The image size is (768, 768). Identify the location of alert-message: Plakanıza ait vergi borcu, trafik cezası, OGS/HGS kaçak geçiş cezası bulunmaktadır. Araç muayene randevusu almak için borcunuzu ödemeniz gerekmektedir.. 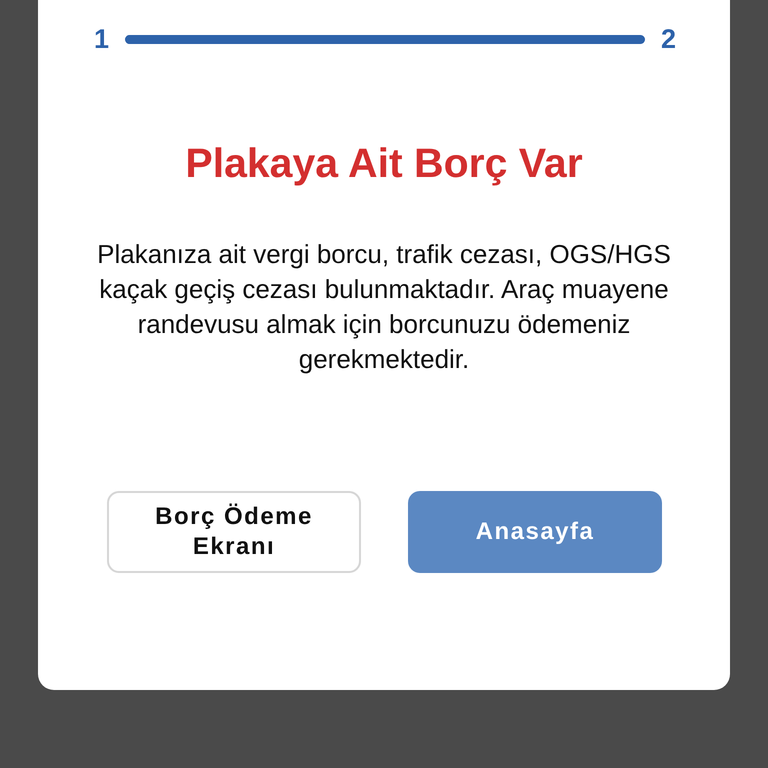
(384, 307).